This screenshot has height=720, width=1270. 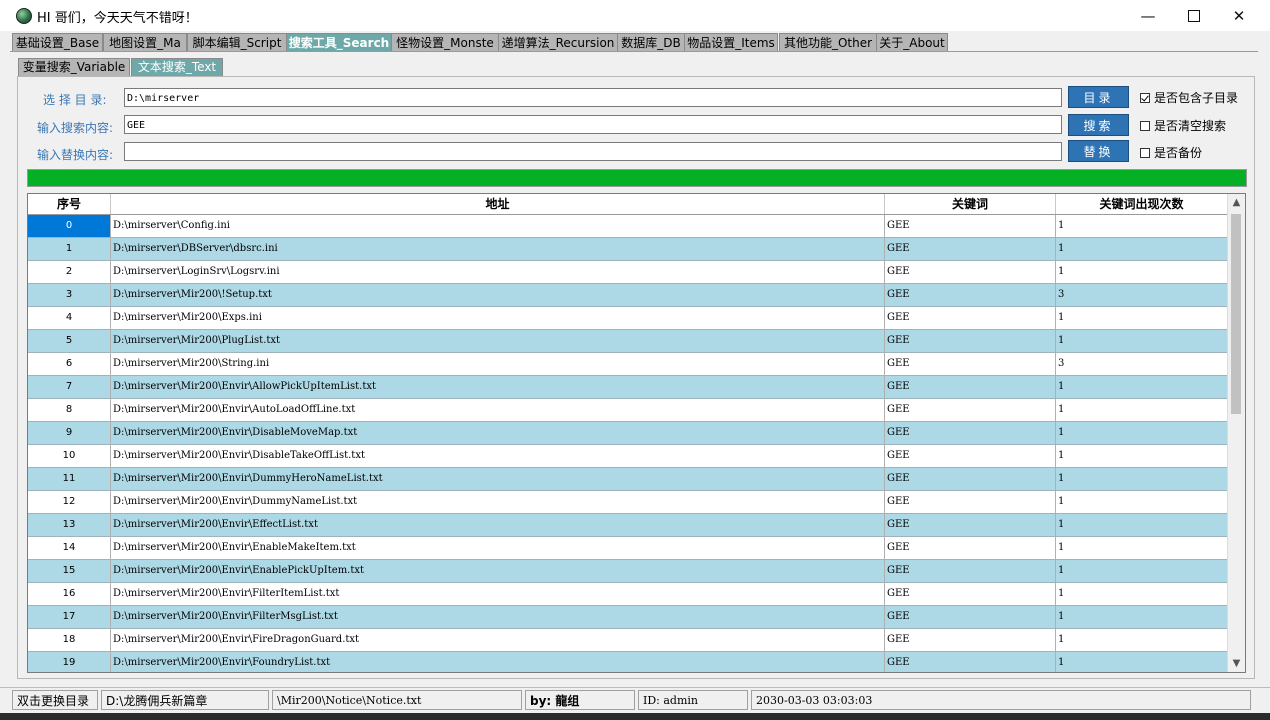 What do you see at coordinates (498, 272) in the screenshot?
I see `cell-path: D:\mirserver\LoginSrv\Logsrv.ini` at bounding box center [498, 272].